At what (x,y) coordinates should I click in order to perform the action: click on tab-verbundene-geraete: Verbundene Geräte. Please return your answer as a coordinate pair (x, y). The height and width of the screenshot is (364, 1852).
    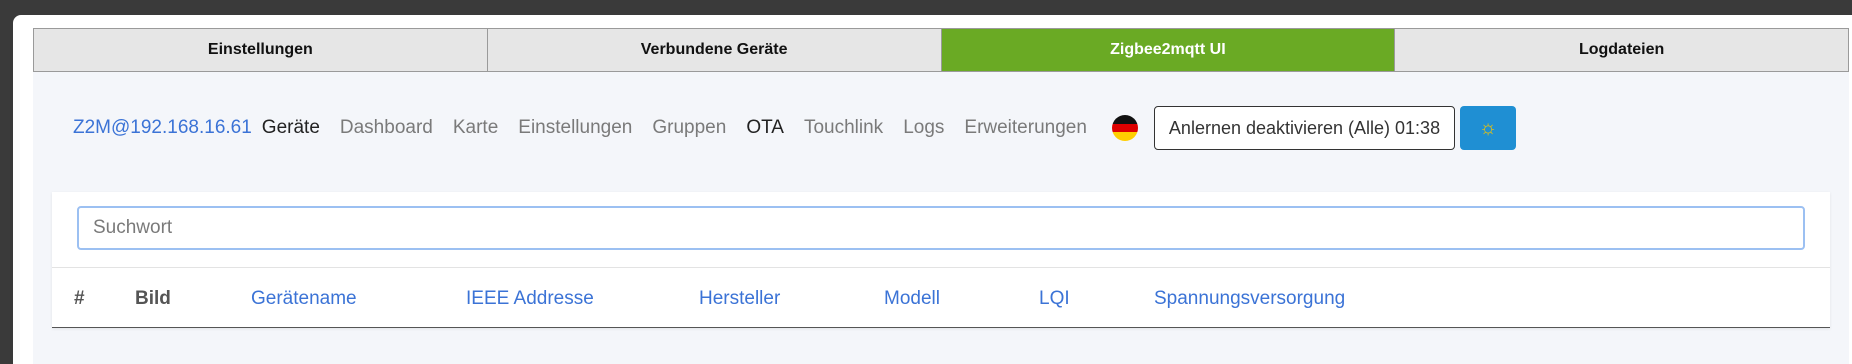
    Looking at the image, I should click on (714, 50).